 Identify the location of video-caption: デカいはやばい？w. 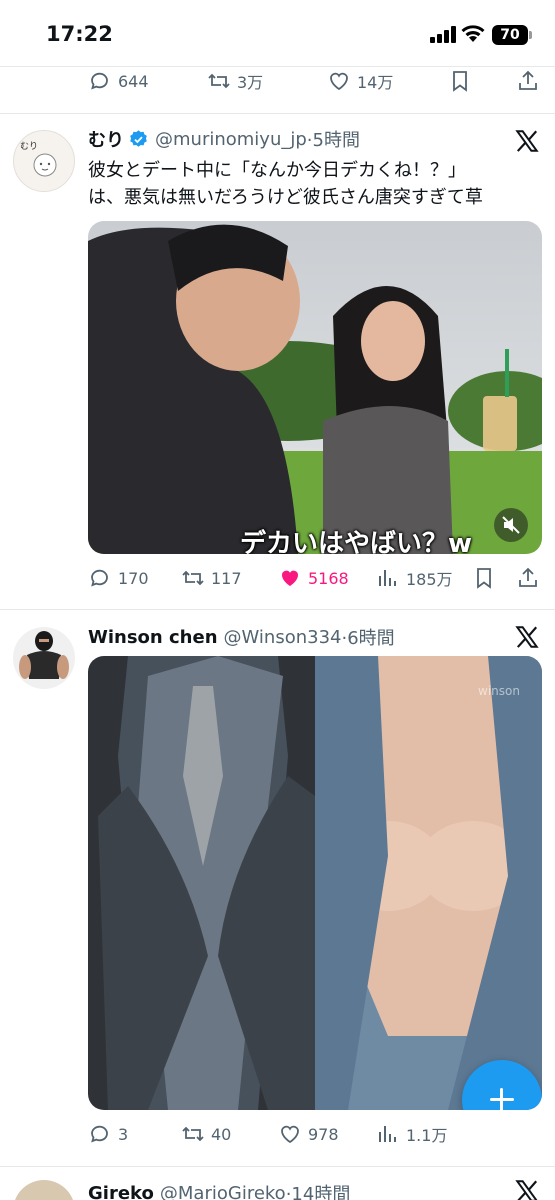
(356, 541).